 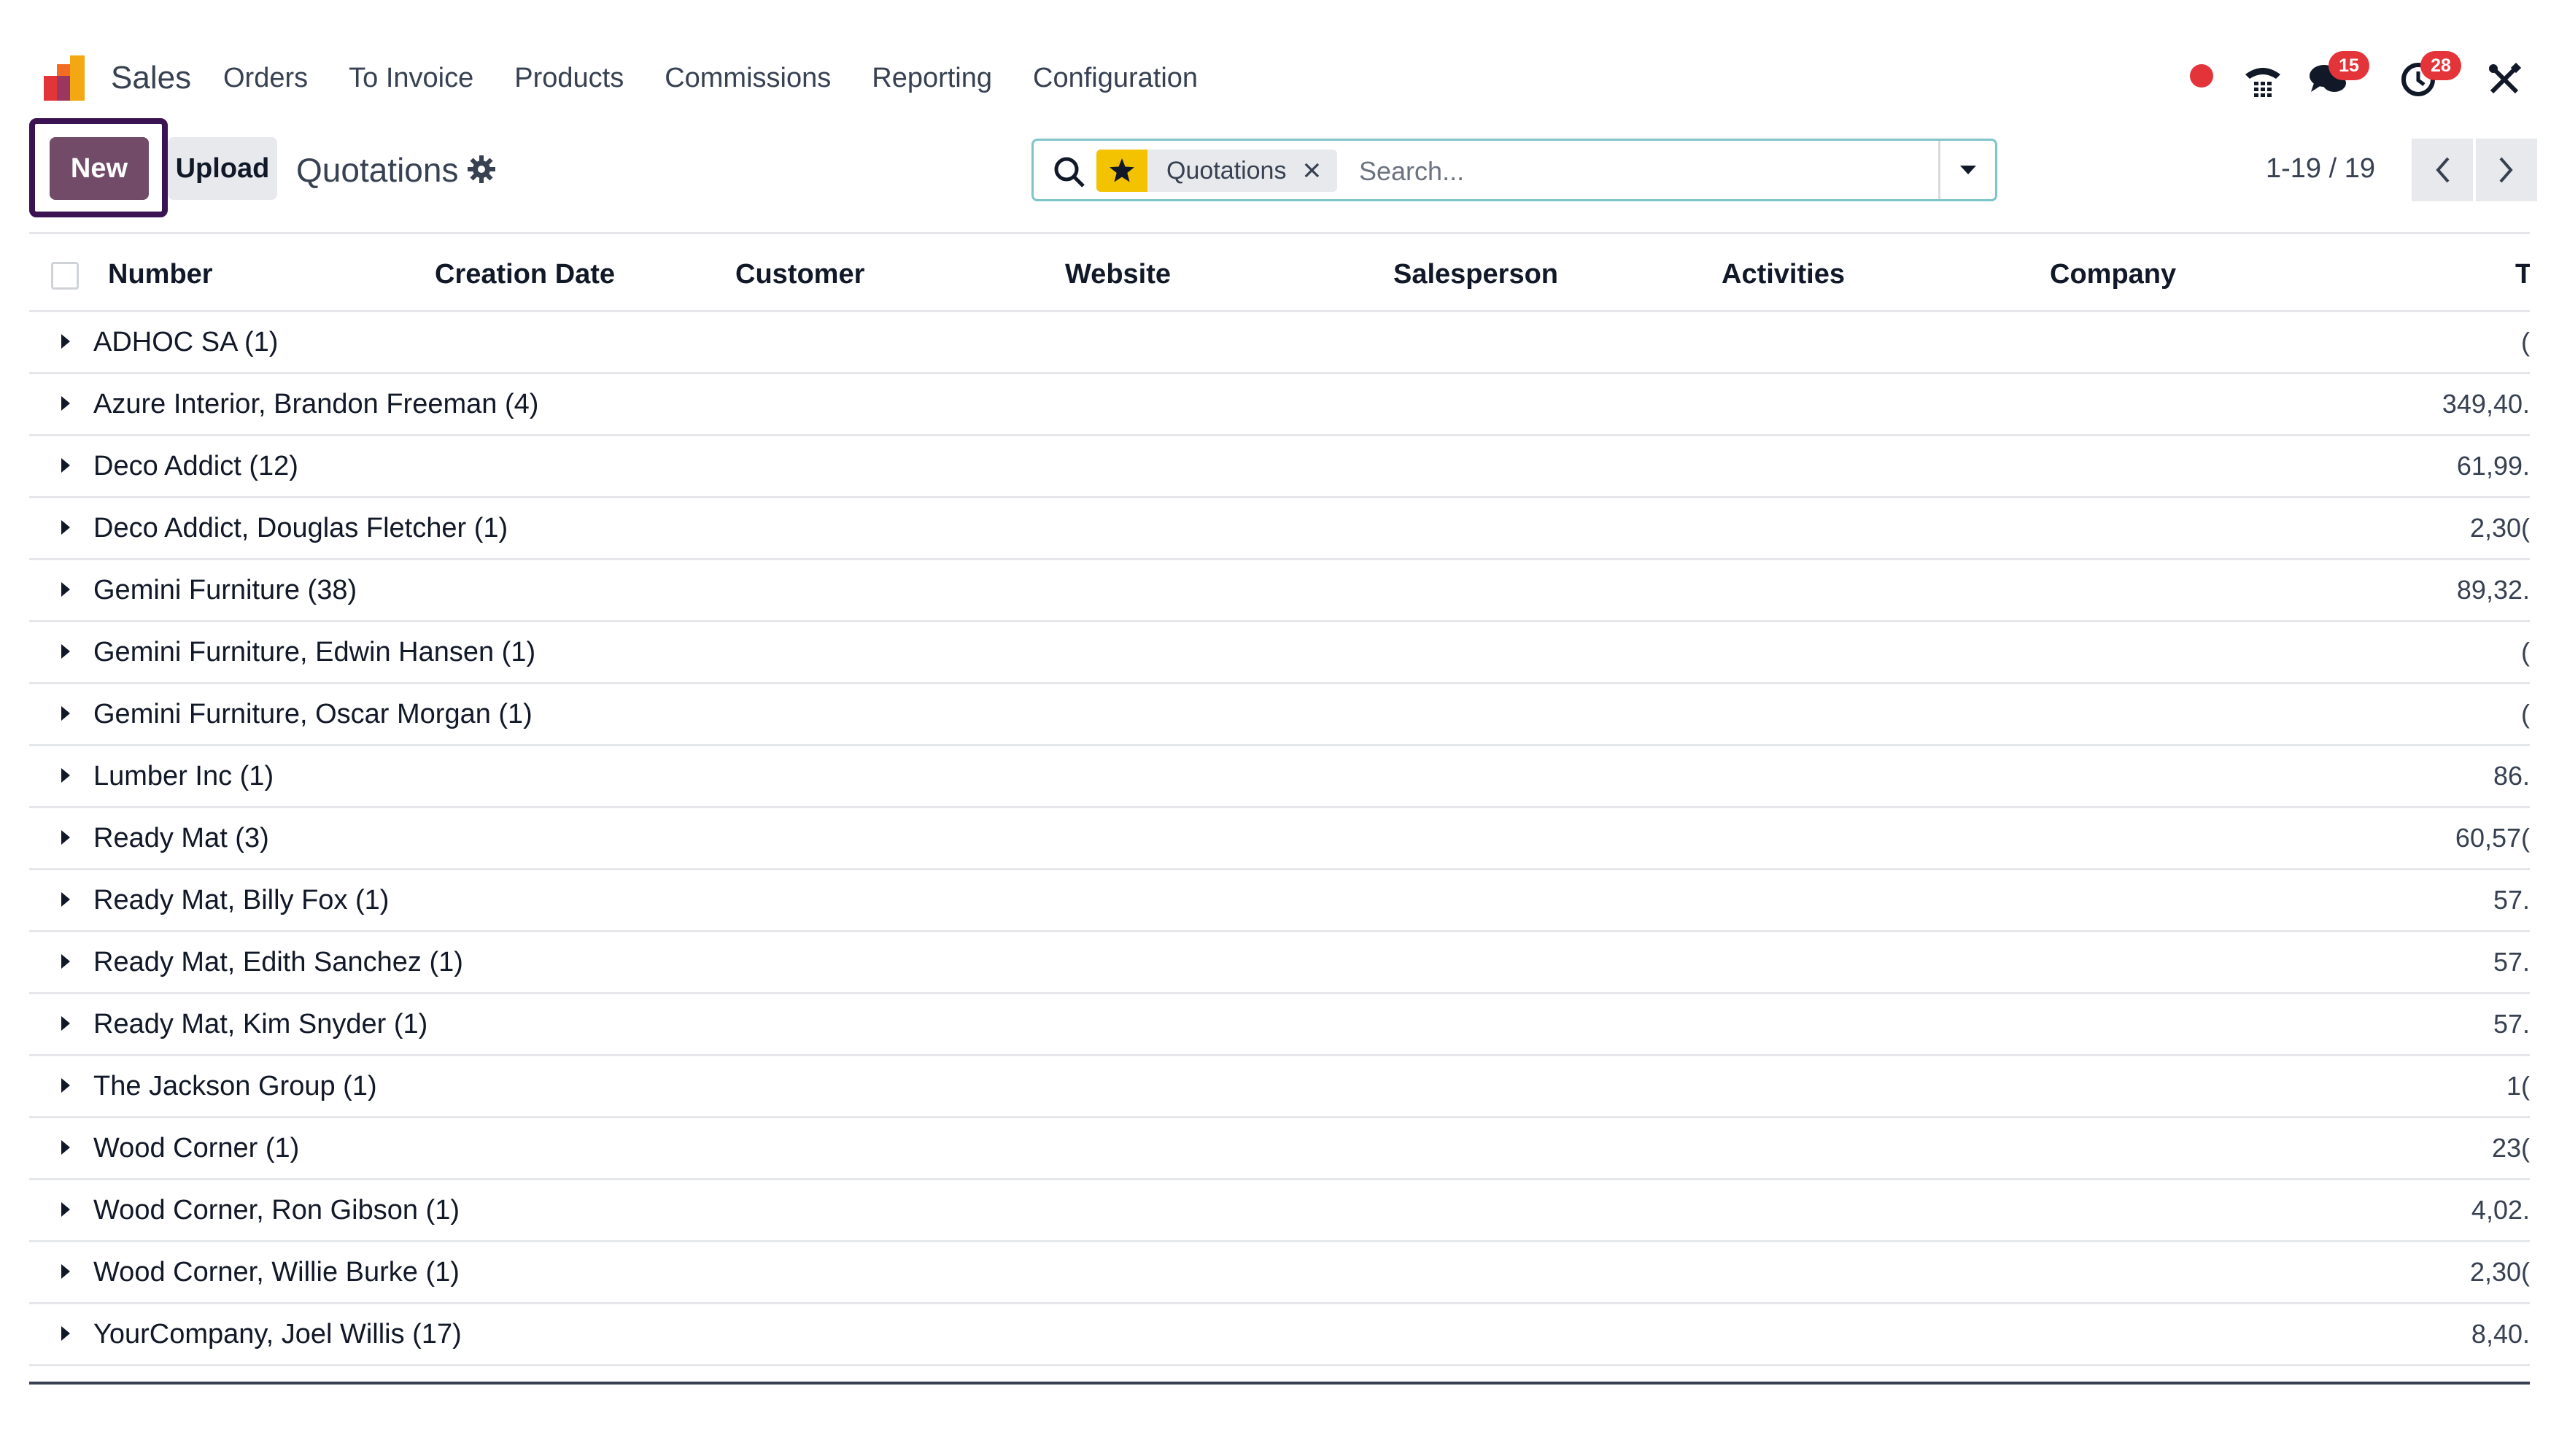 I want to click on group-row: ADHOC SA (1) (, so click(x=1280, y=343).